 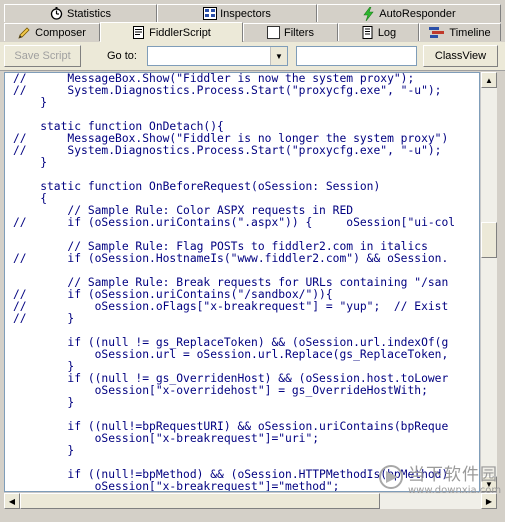 I want to click on arrow-right-icon: ▶, so click(x=489, y=501).